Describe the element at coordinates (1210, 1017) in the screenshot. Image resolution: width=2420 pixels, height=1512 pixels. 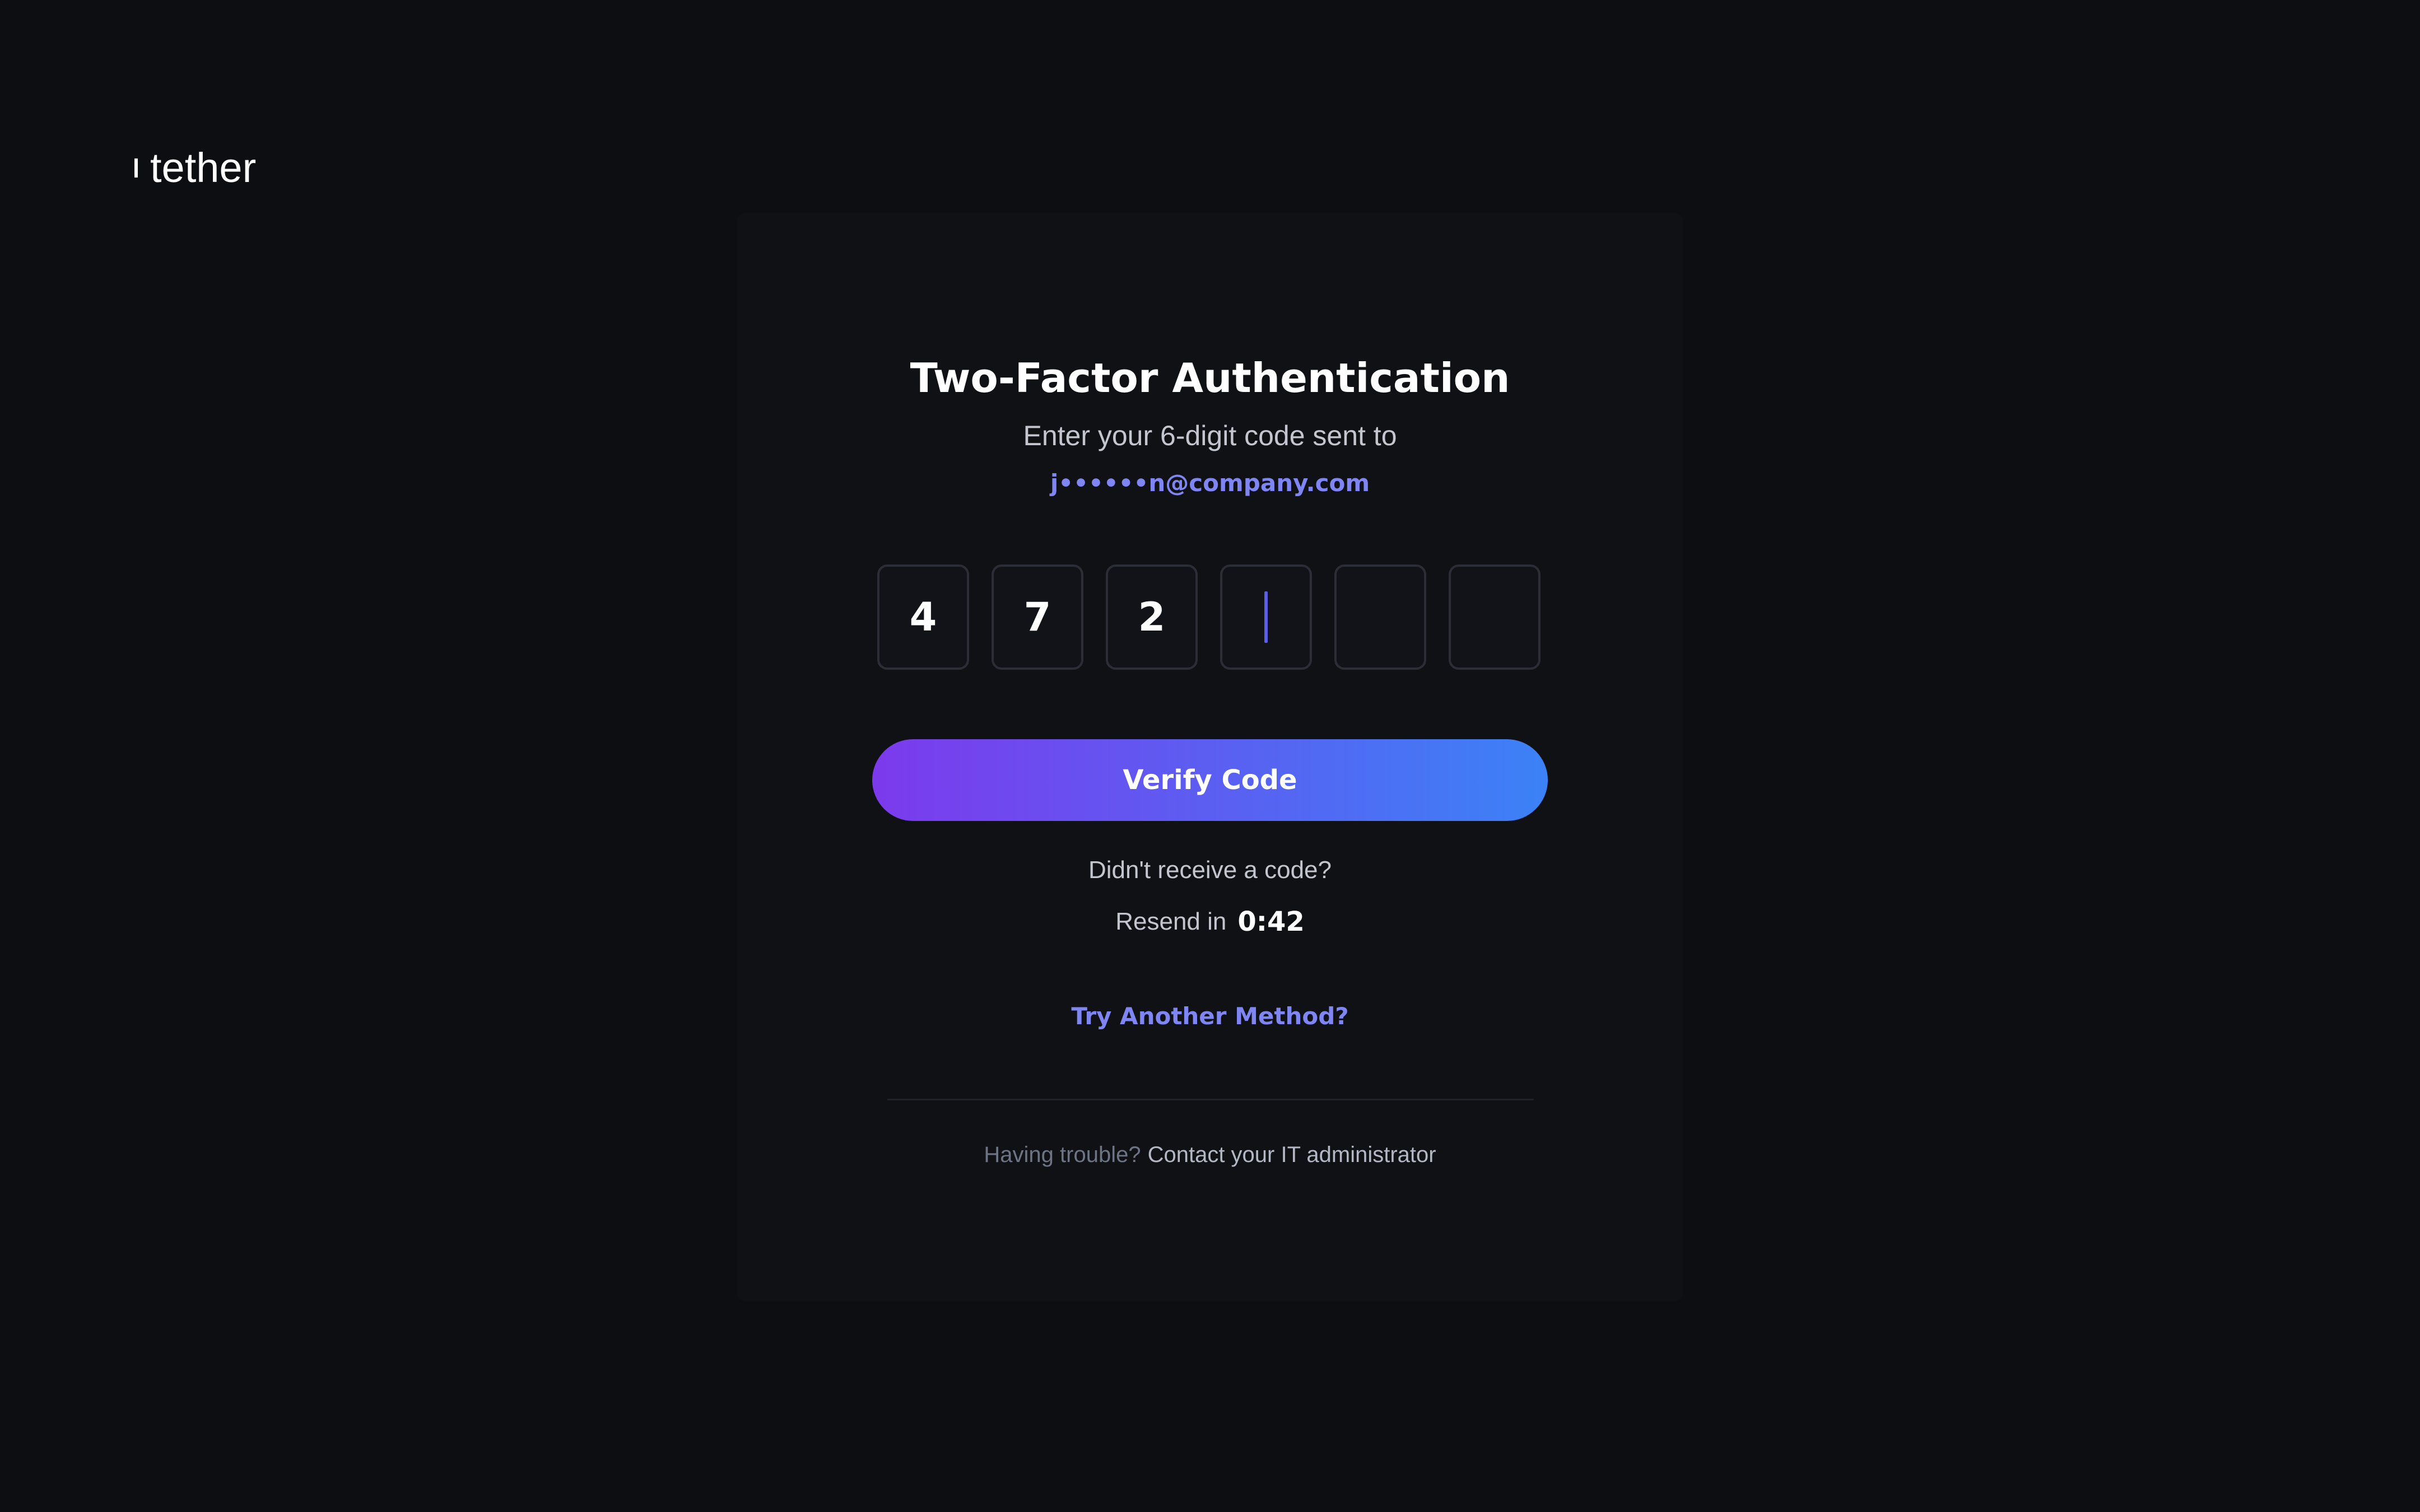
I see `try-another-method-link: Try Another Method?` at that location.